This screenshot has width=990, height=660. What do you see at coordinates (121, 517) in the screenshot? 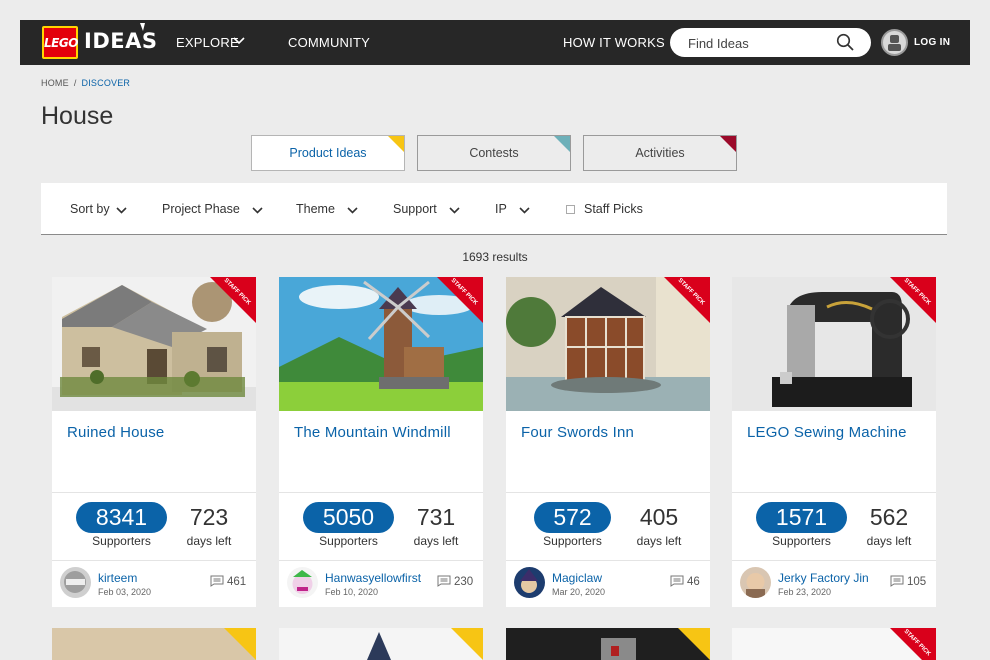
I see `supporters-count: 8341` at bounding box center [121, 517].